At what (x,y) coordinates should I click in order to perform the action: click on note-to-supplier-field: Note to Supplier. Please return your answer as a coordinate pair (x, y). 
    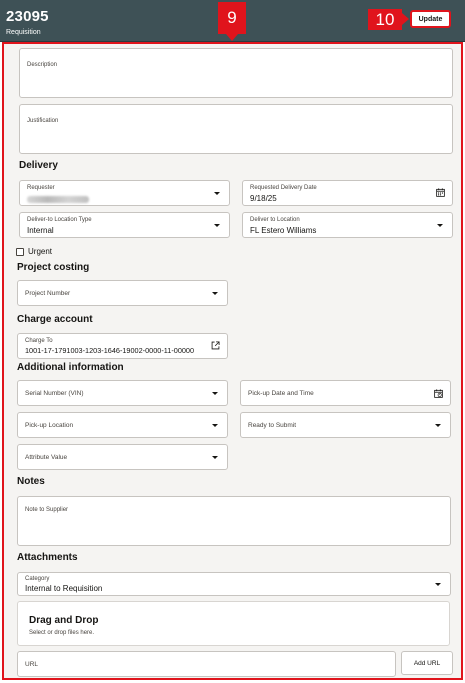
    Looking at the image, I should click on (234, 521).